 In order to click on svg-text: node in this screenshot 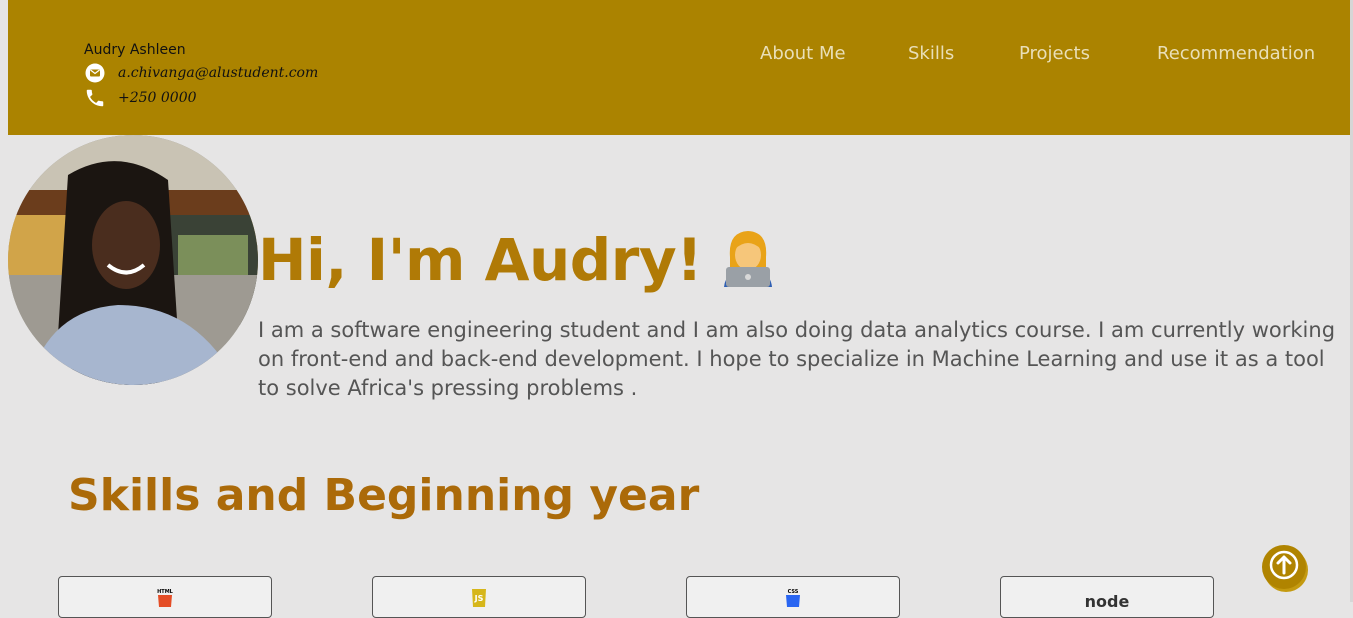, I will do `click(1107, 599)`.